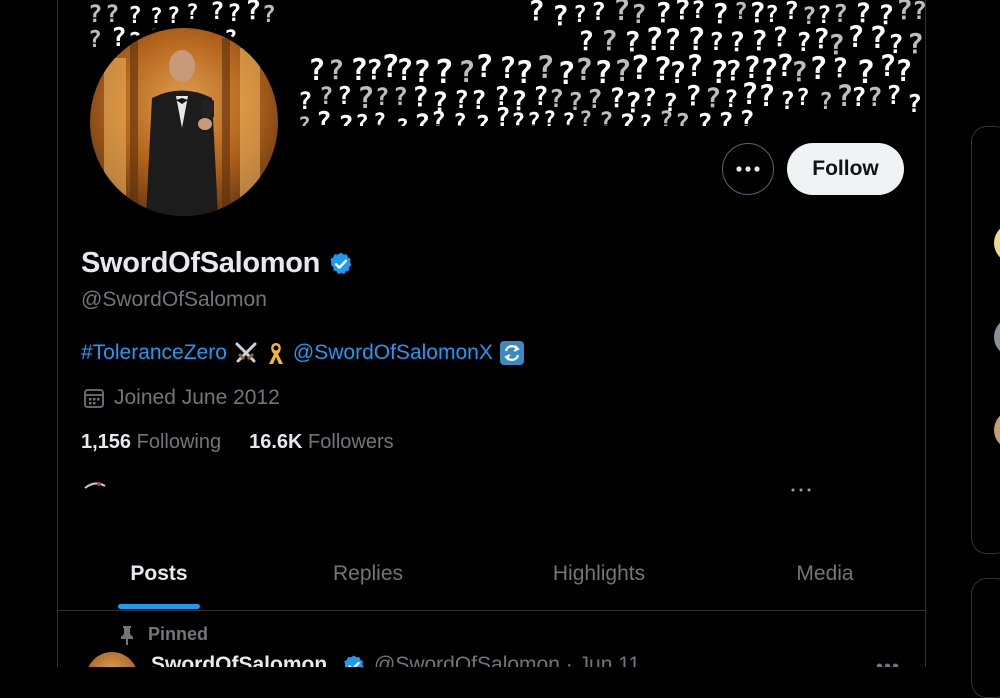 The height and width of the screenshot is (698, 1000). Describe the element at coordinates (368, 574) in the screenshot. I see `tab-replies: Replies` at that location.